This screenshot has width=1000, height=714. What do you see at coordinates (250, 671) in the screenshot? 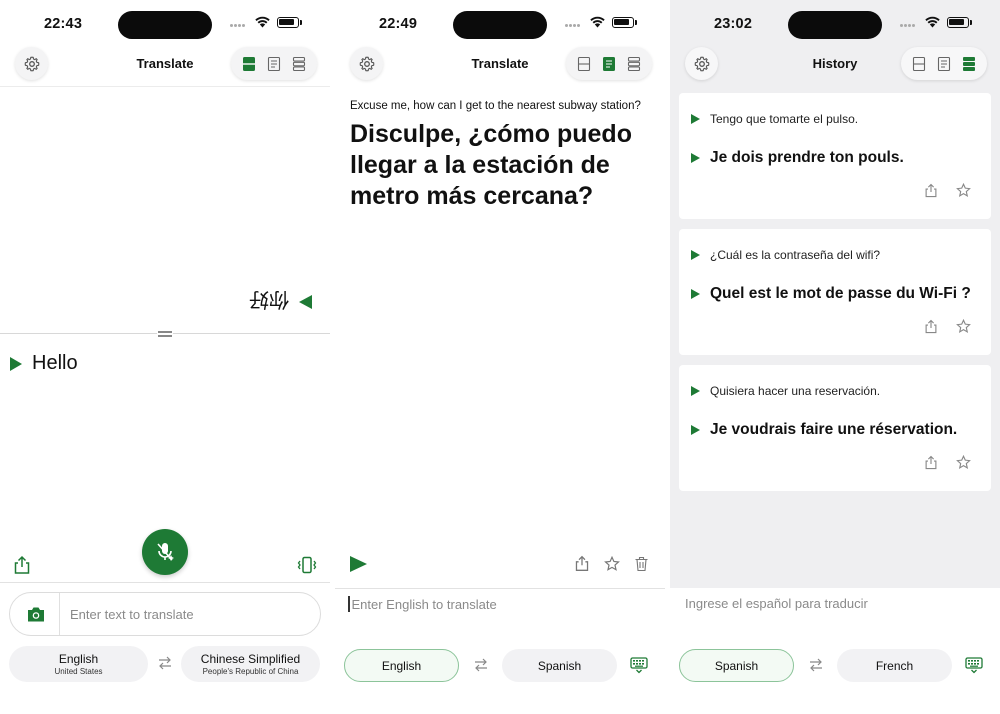
I see `target-region: People's Republic of China` at bounding box center [250, 671].